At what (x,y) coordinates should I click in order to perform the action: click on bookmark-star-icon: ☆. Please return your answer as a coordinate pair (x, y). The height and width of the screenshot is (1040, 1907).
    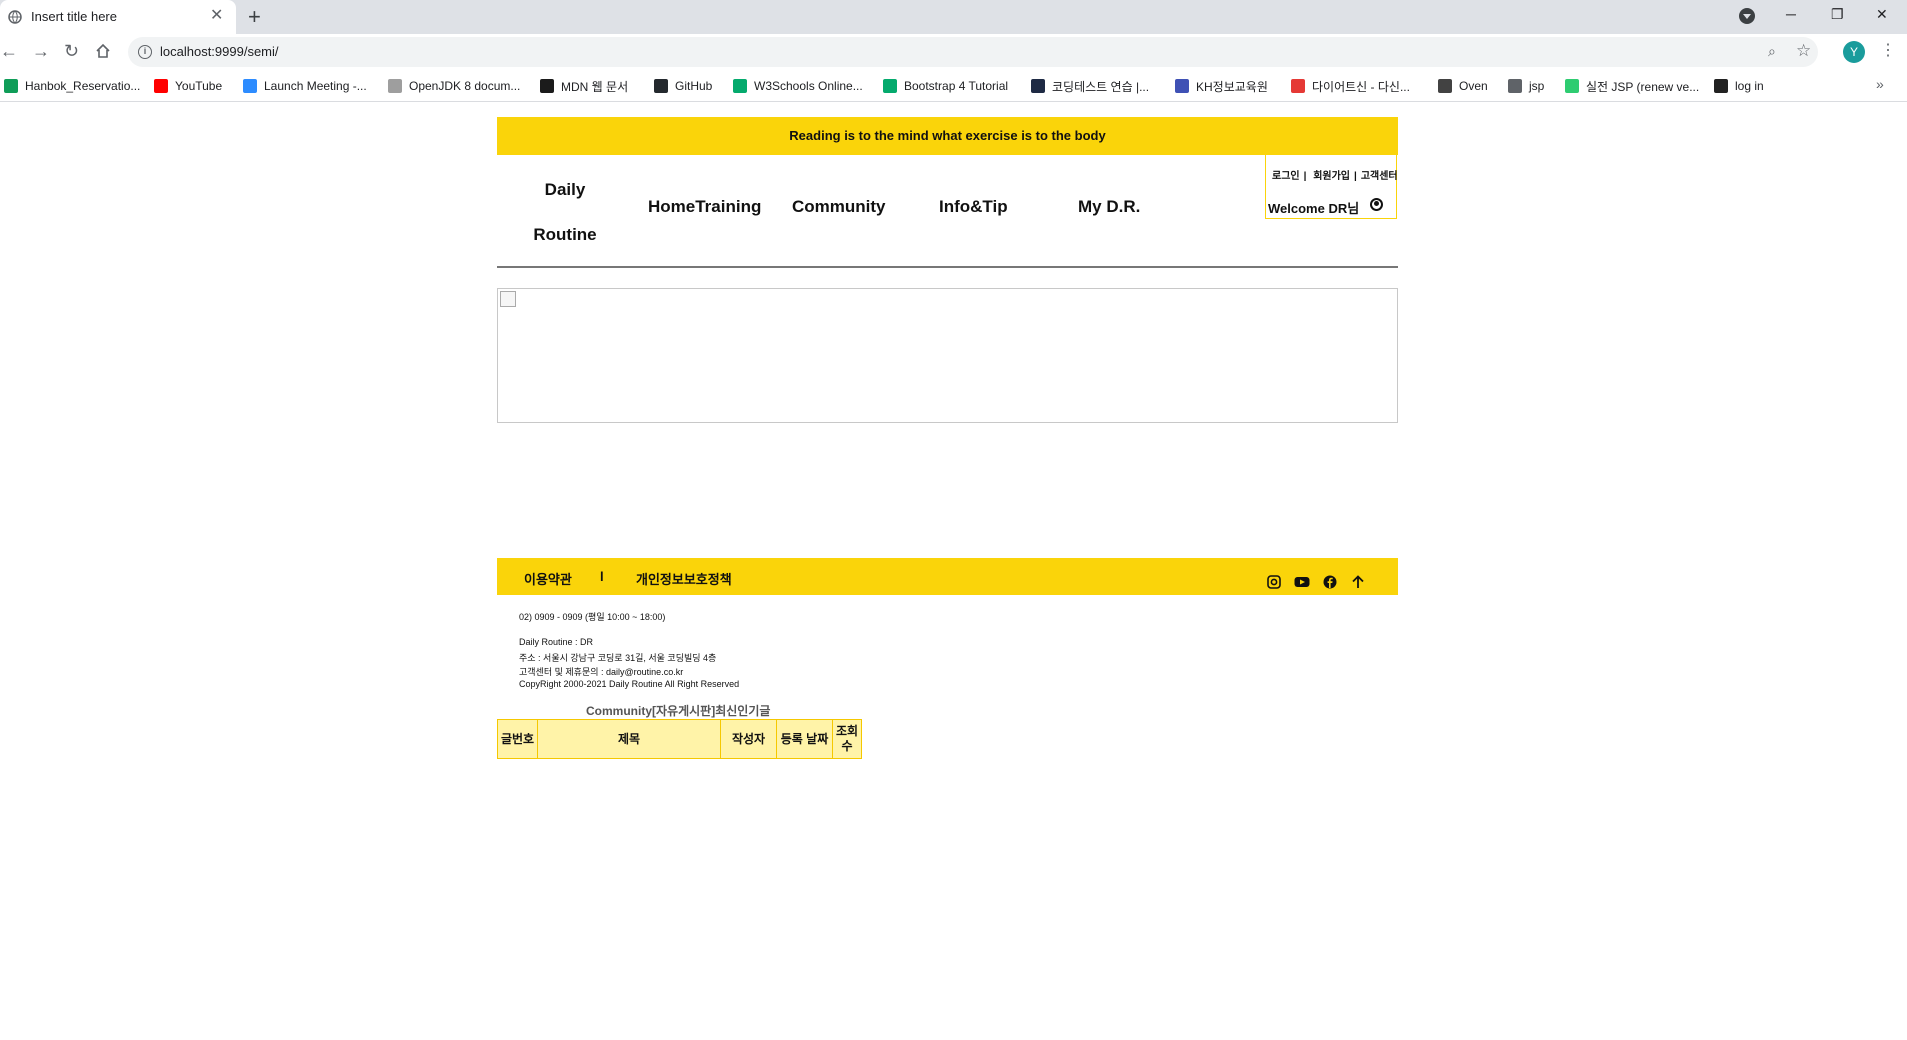
    Looking at the image, I should click on (1803, 51).